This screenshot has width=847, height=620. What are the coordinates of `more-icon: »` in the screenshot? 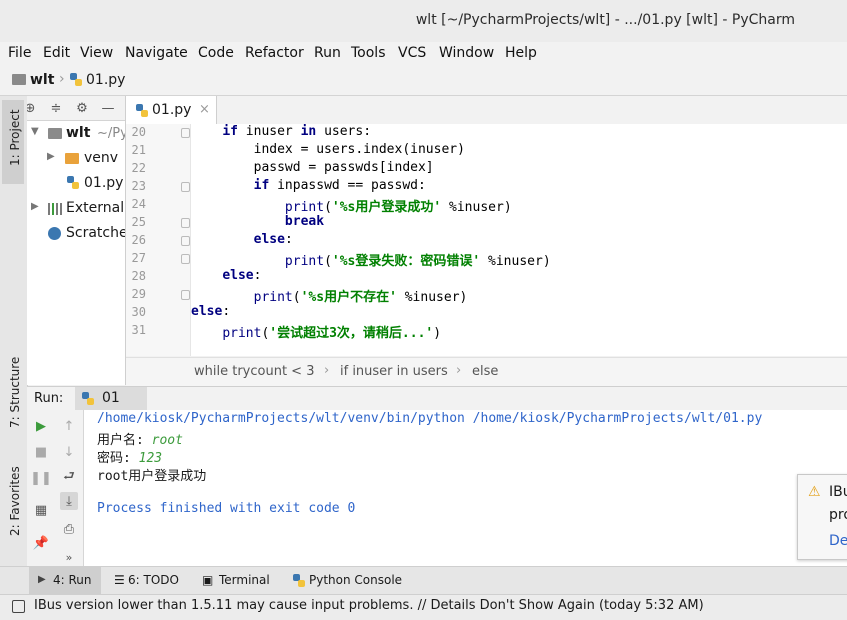 It's located at (69, 557).